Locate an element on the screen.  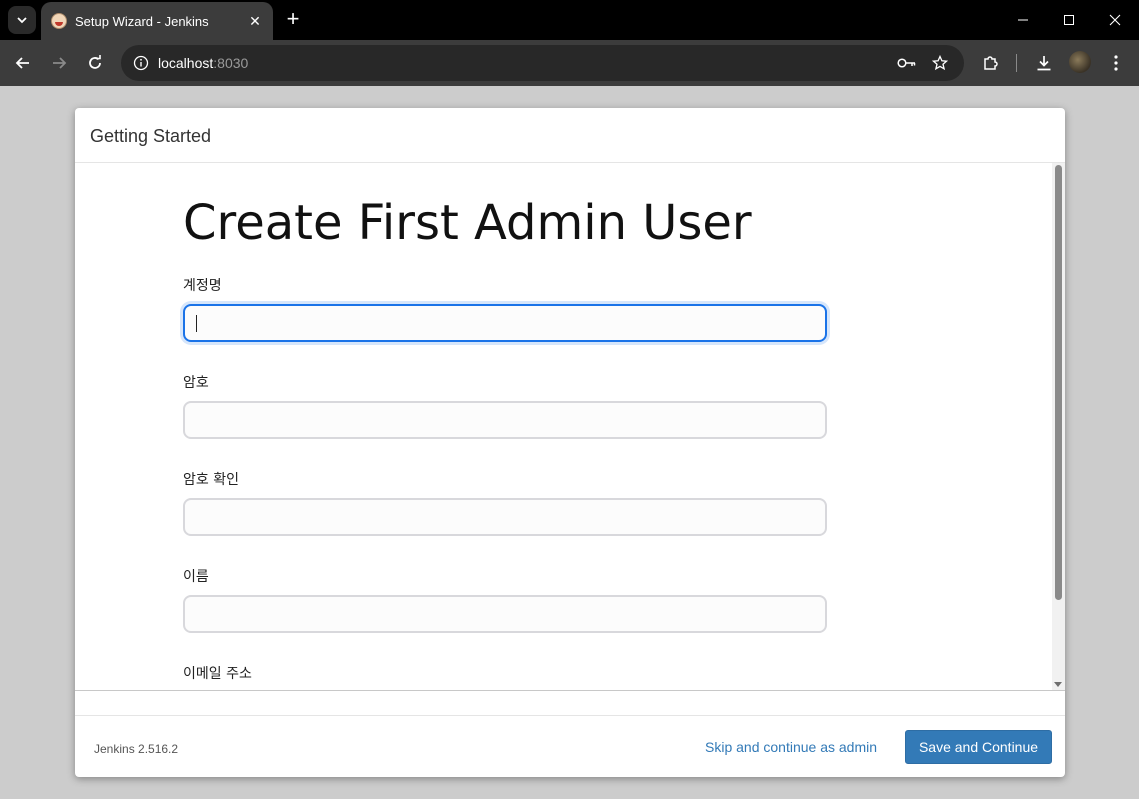
scrollbar is located at coordinates (1058, 426).